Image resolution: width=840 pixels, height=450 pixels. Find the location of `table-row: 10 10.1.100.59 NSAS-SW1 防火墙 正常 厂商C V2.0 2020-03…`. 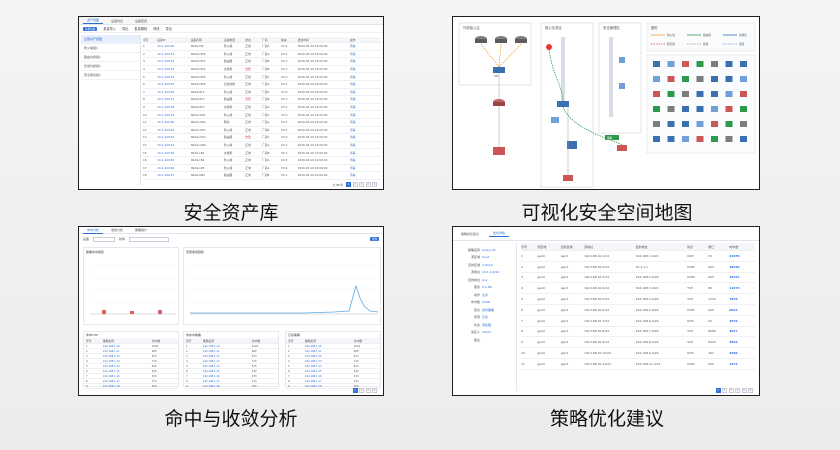

table-row: 10 10.1.100.59 NSAS-SW1 防火墙 正常 厂商C V2.0 2020-03… is located at coordinates (262, 115).